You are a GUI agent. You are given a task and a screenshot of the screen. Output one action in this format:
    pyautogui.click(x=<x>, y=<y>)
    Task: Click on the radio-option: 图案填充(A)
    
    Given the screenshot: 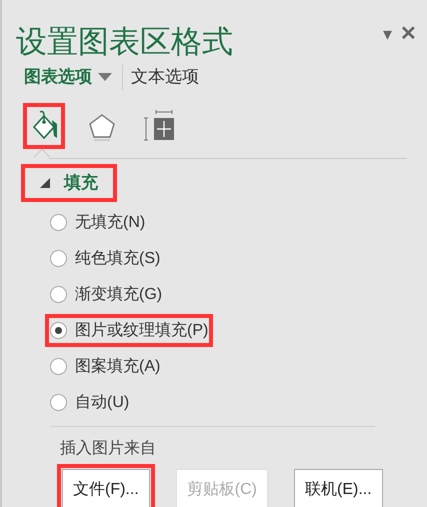 What is the action you would take?
    pyautogui.click(x=105, y=366)
    